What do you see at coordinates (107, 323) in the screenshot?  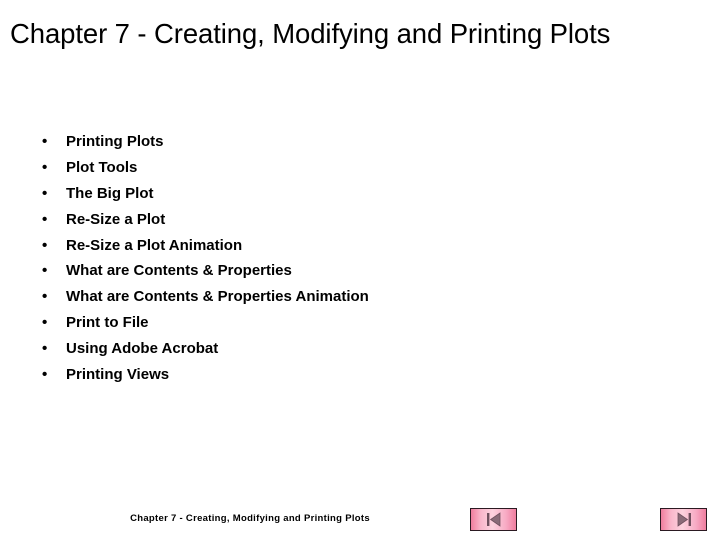 I see `list-item-label: Print to File` at bounding box center [107, 323].